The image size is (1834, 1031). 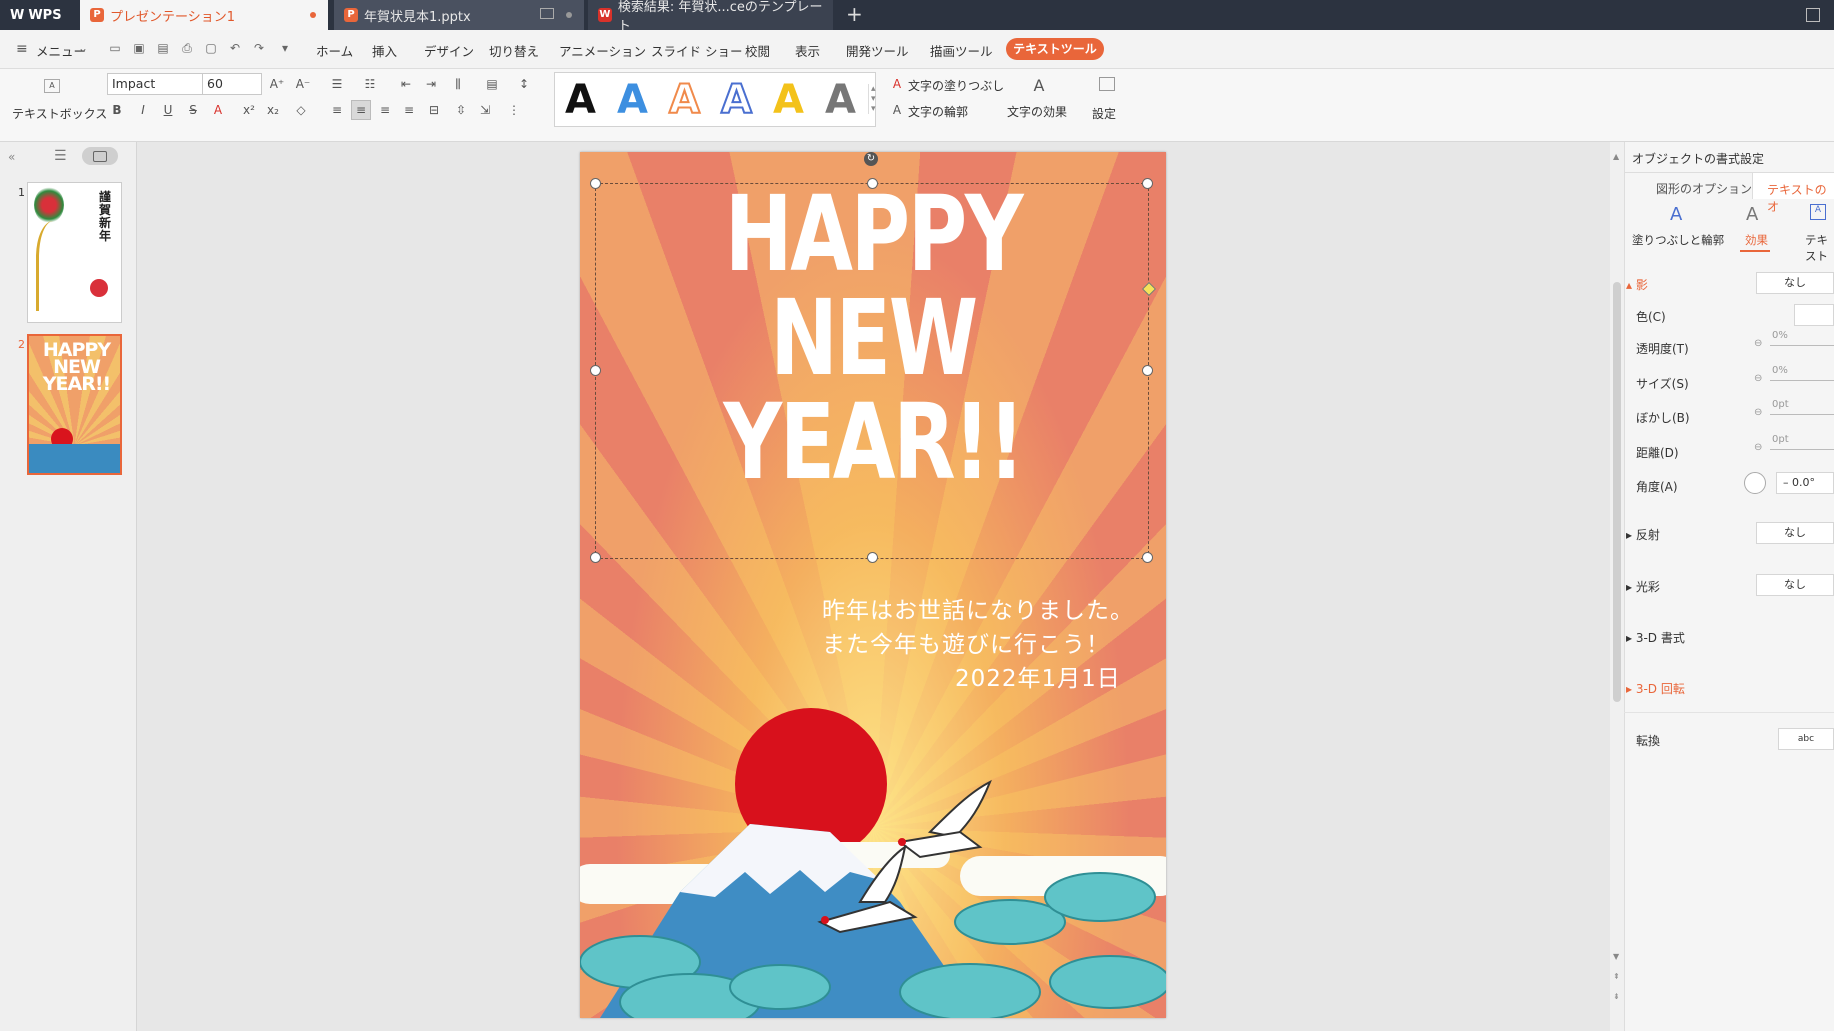 What do you see at coordinates (285, 48) in the screenshot?
I see `customize-icon: ▾` at bounding box center [285, 48].